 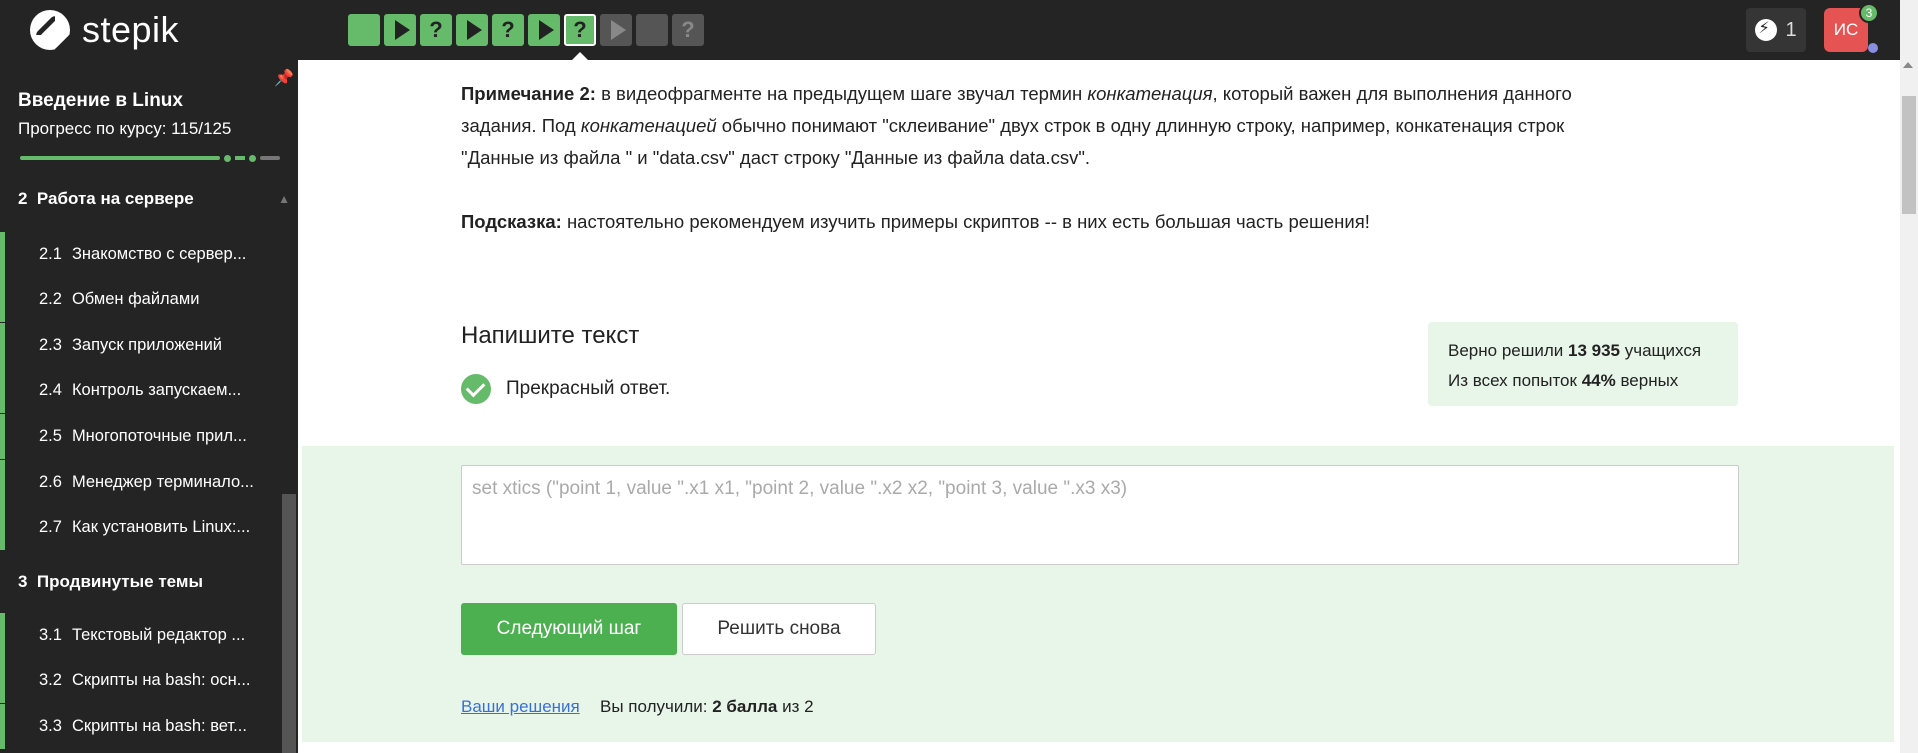 What do you see at coordinates (544, 30) in the screenshot?
I see `step-6-video-icon` at bounding box center [544, 30].